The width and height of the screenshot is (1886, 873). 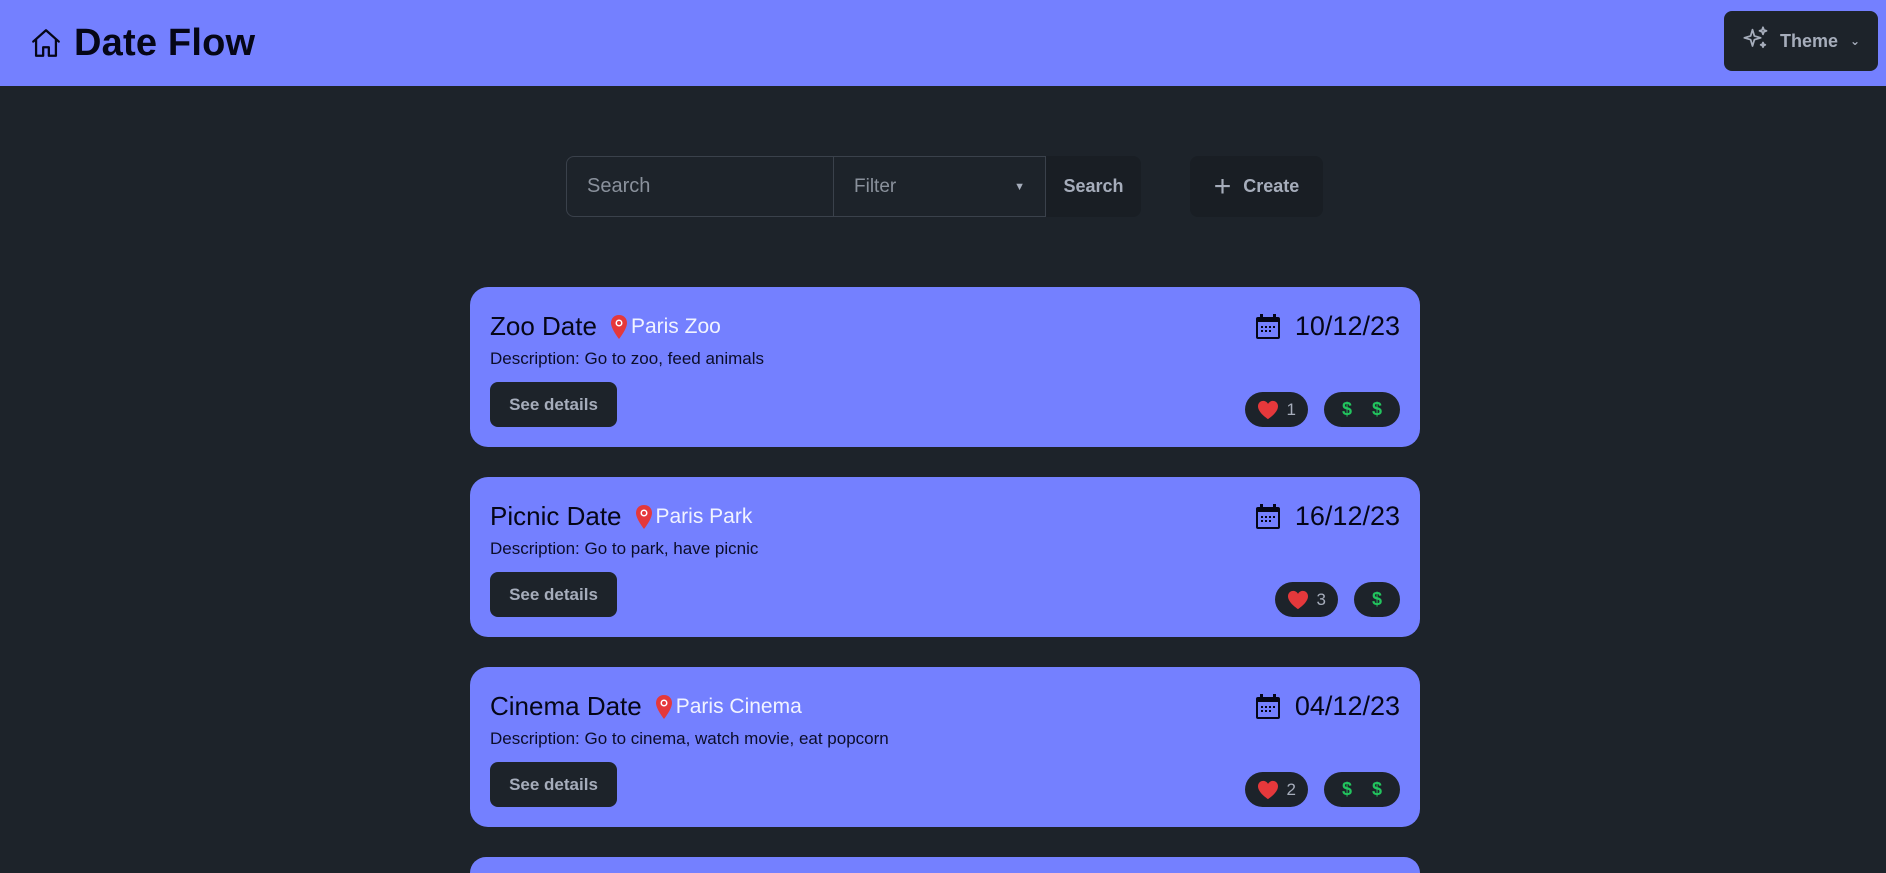 I want to click on card-location: Paris Cinema, so click(x=728, y=707).